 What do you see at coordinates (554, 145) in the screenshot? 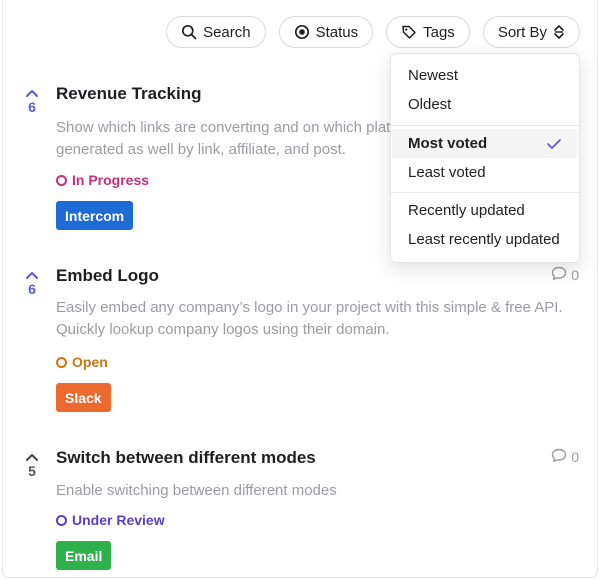
I see `checkmark-icon` at bounding box center [554, 145].